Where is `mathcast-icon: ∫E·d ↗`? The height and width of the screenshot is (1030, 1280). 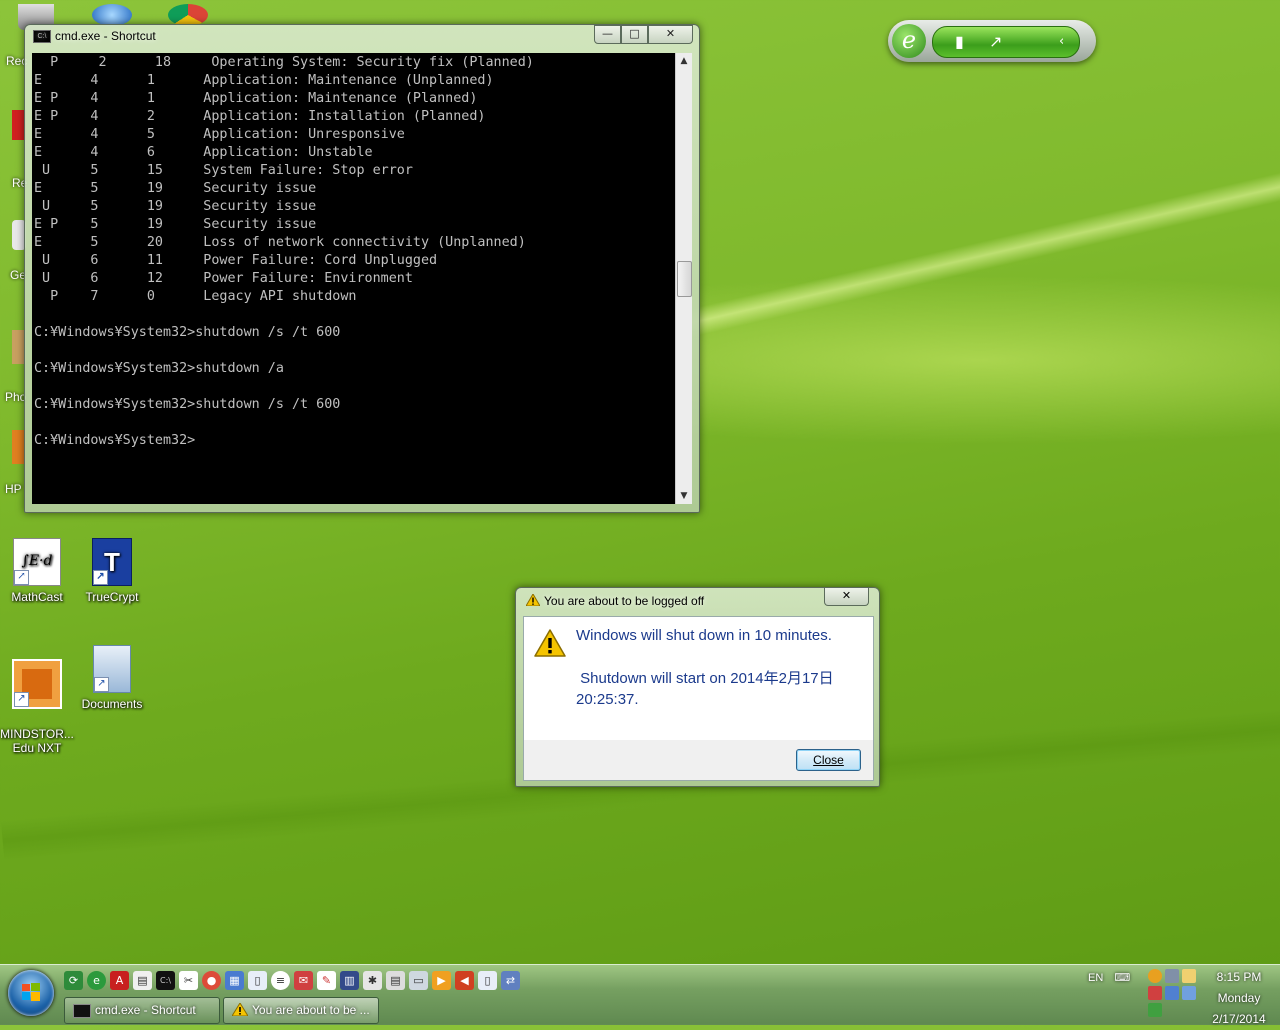 mathcast-icon: ∫E·d ↗ is located at coordinates (37, 562).